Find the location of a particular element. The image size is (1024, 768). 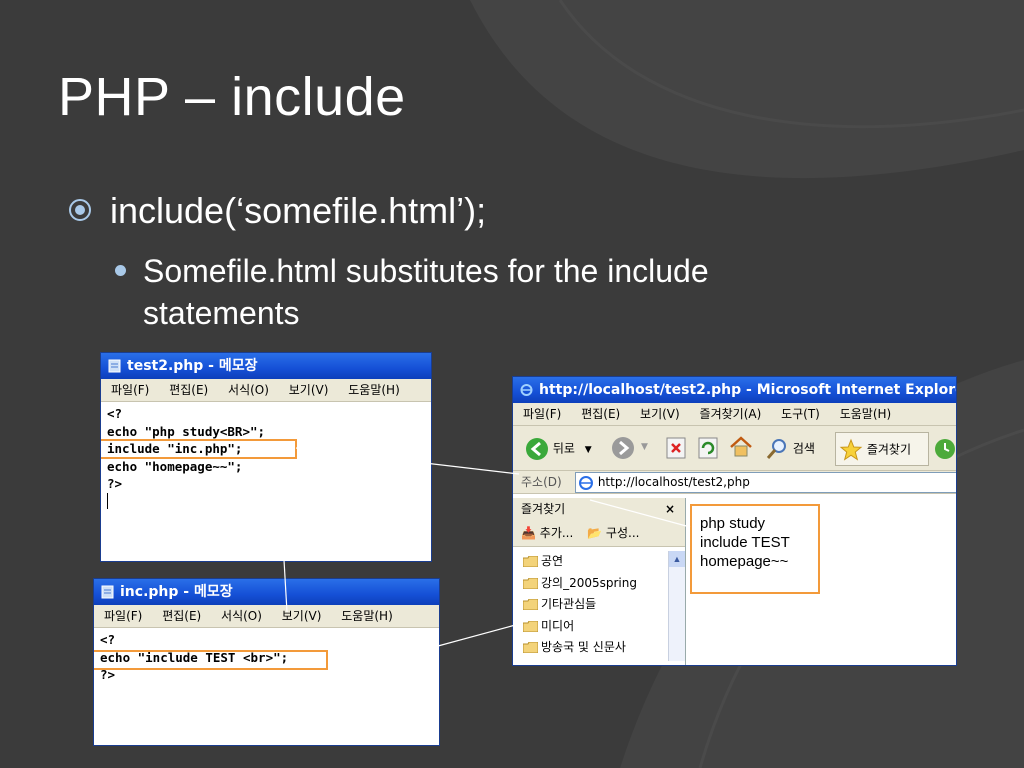

bullet-level1-text: include(‘somefile.html’); is located at coordinates (298, 210).